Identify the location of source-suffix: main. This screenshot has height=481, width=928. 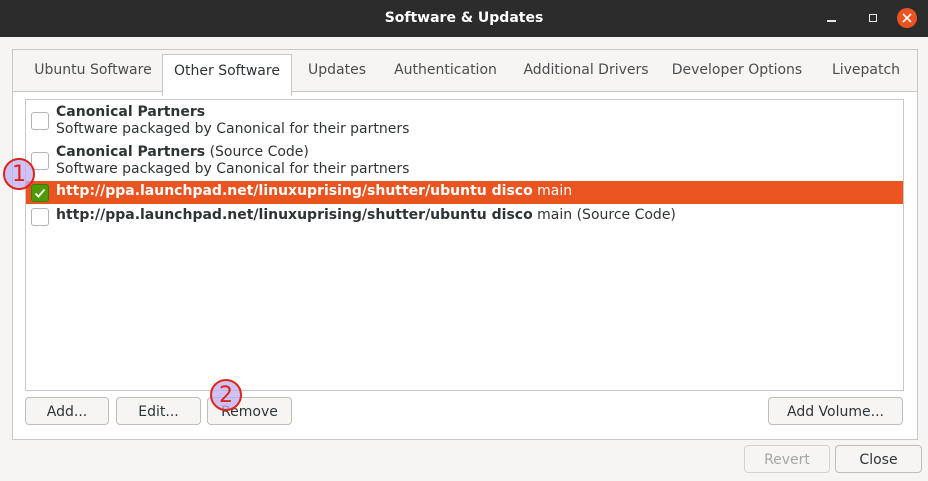
(552, 191).